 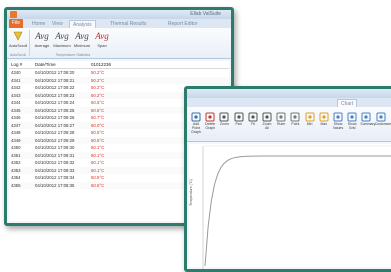 I want to click on zoom-all-icon, so click(x=267, y=116).